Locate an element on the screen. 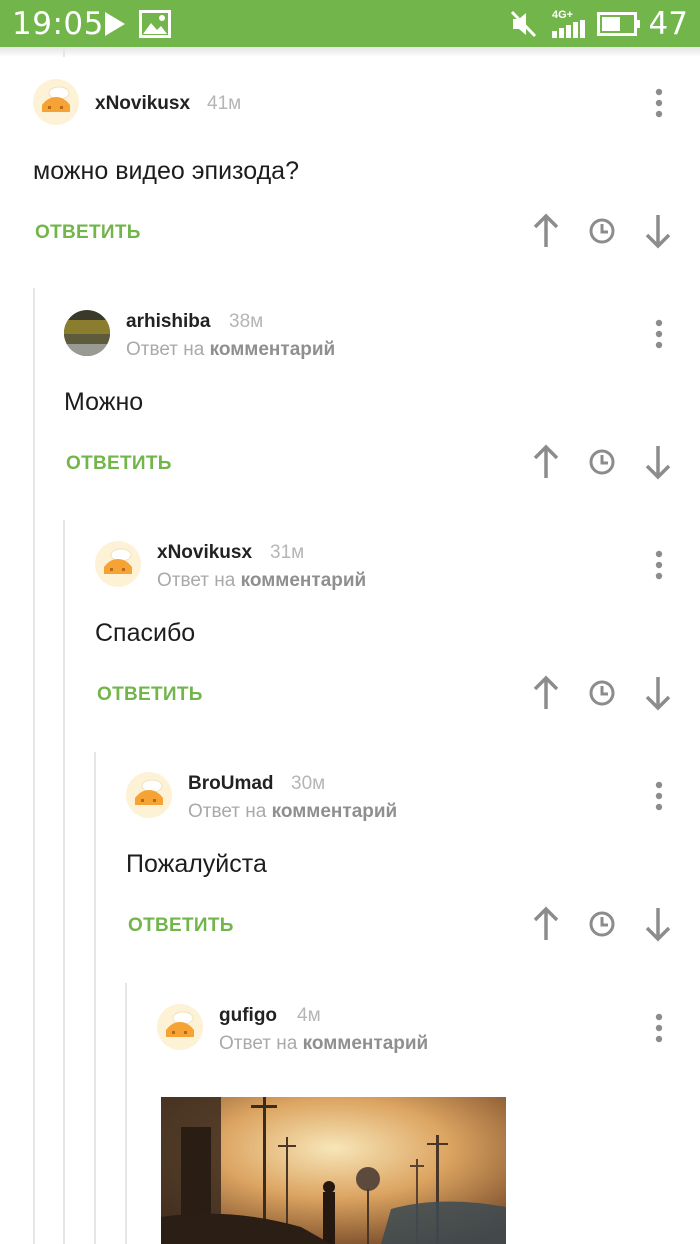 This screenshot has width=700, height=1244. author-name: arhishiba is located at coordinates (168, 322).